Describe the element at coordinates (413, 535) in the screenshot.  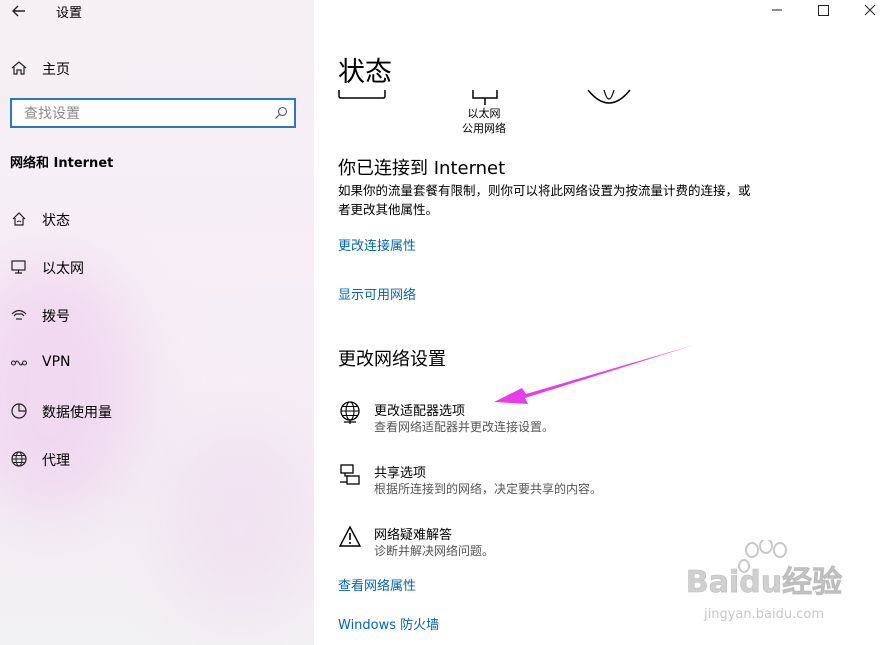
I see `option-title: 网络疑难解答` at that location.